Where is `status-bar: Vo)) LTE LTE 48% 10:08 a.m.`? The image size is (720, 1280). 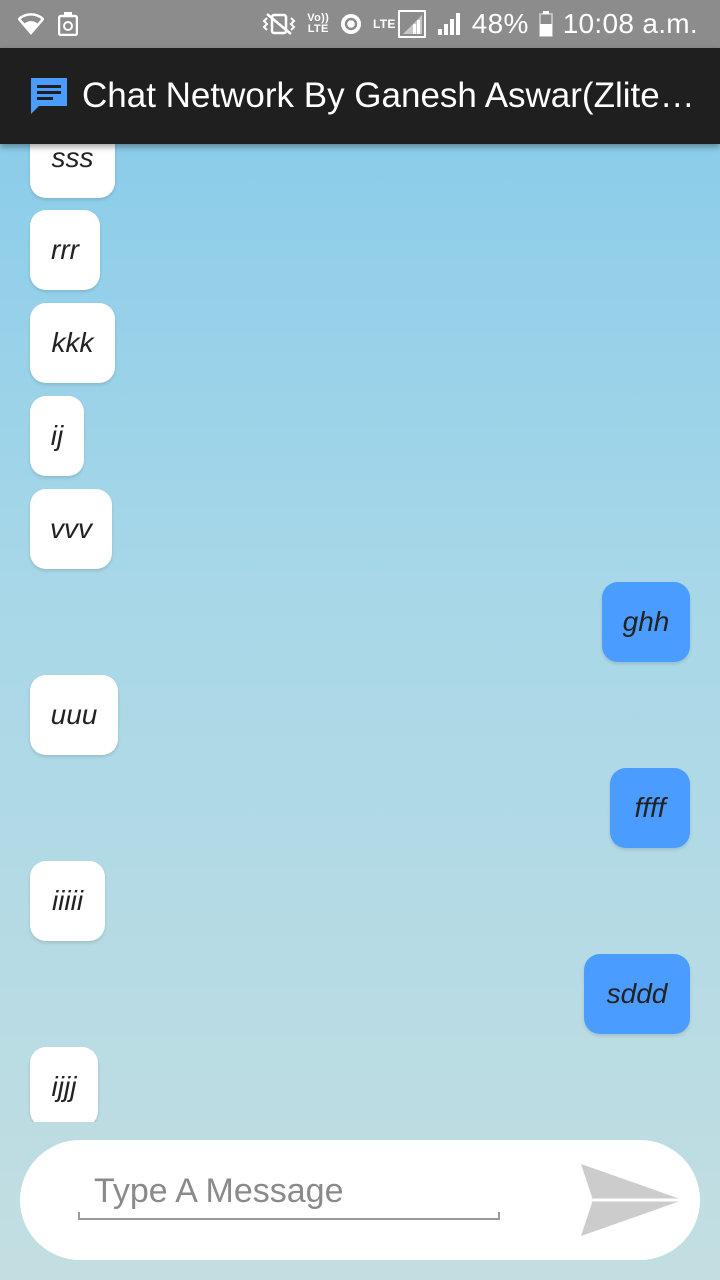
status-bar: Vo)) LTE LTE 48% 10:08 a.m. is located at coordinates (360, 24).